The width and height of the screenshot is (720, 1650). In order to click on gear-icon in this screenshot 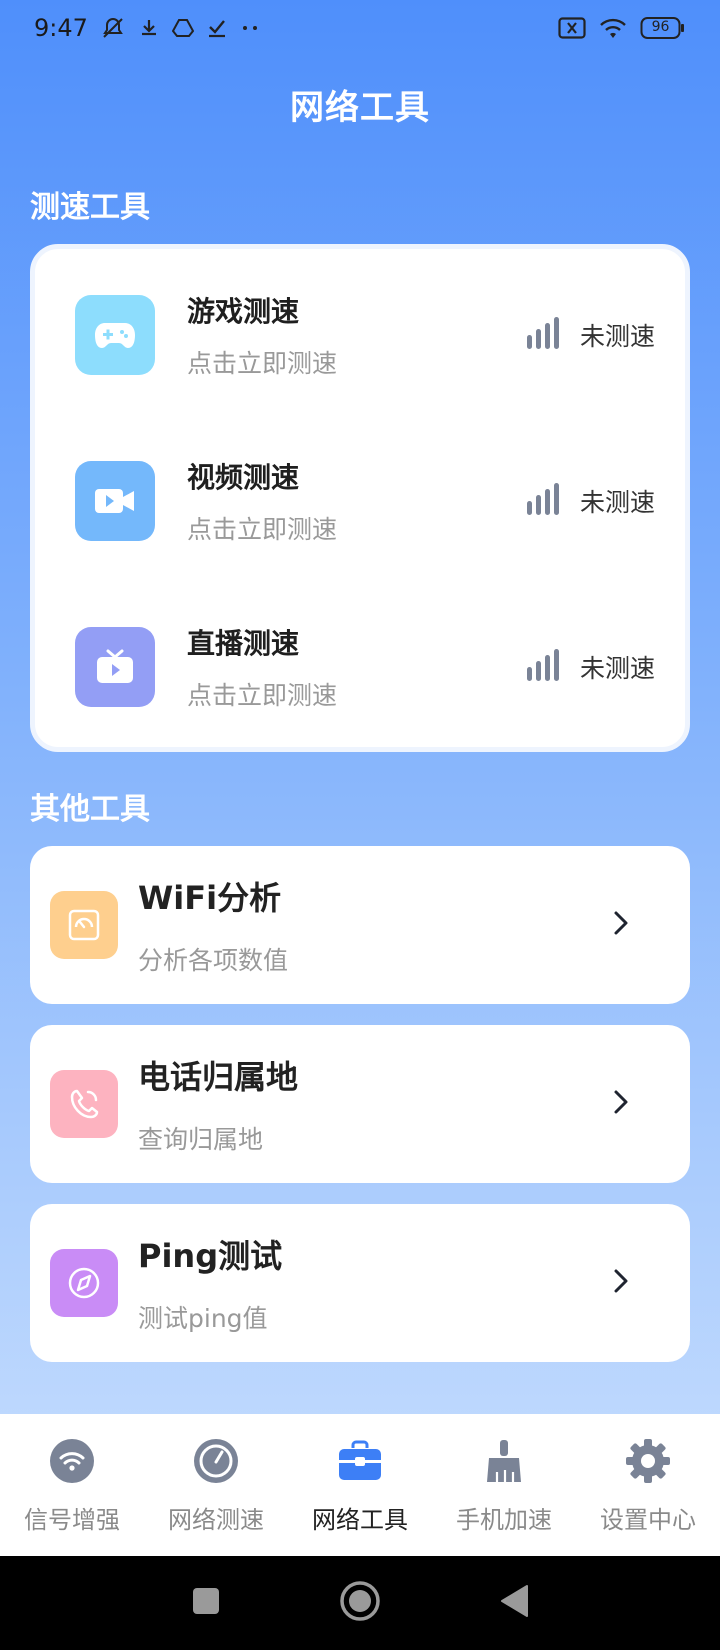, I will do `click(648, 1461)`.